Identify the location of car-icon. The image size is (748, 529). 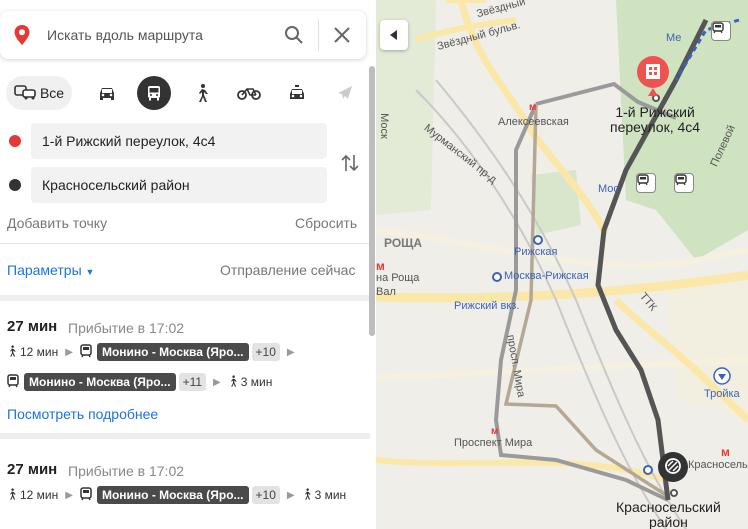
(107, 93).